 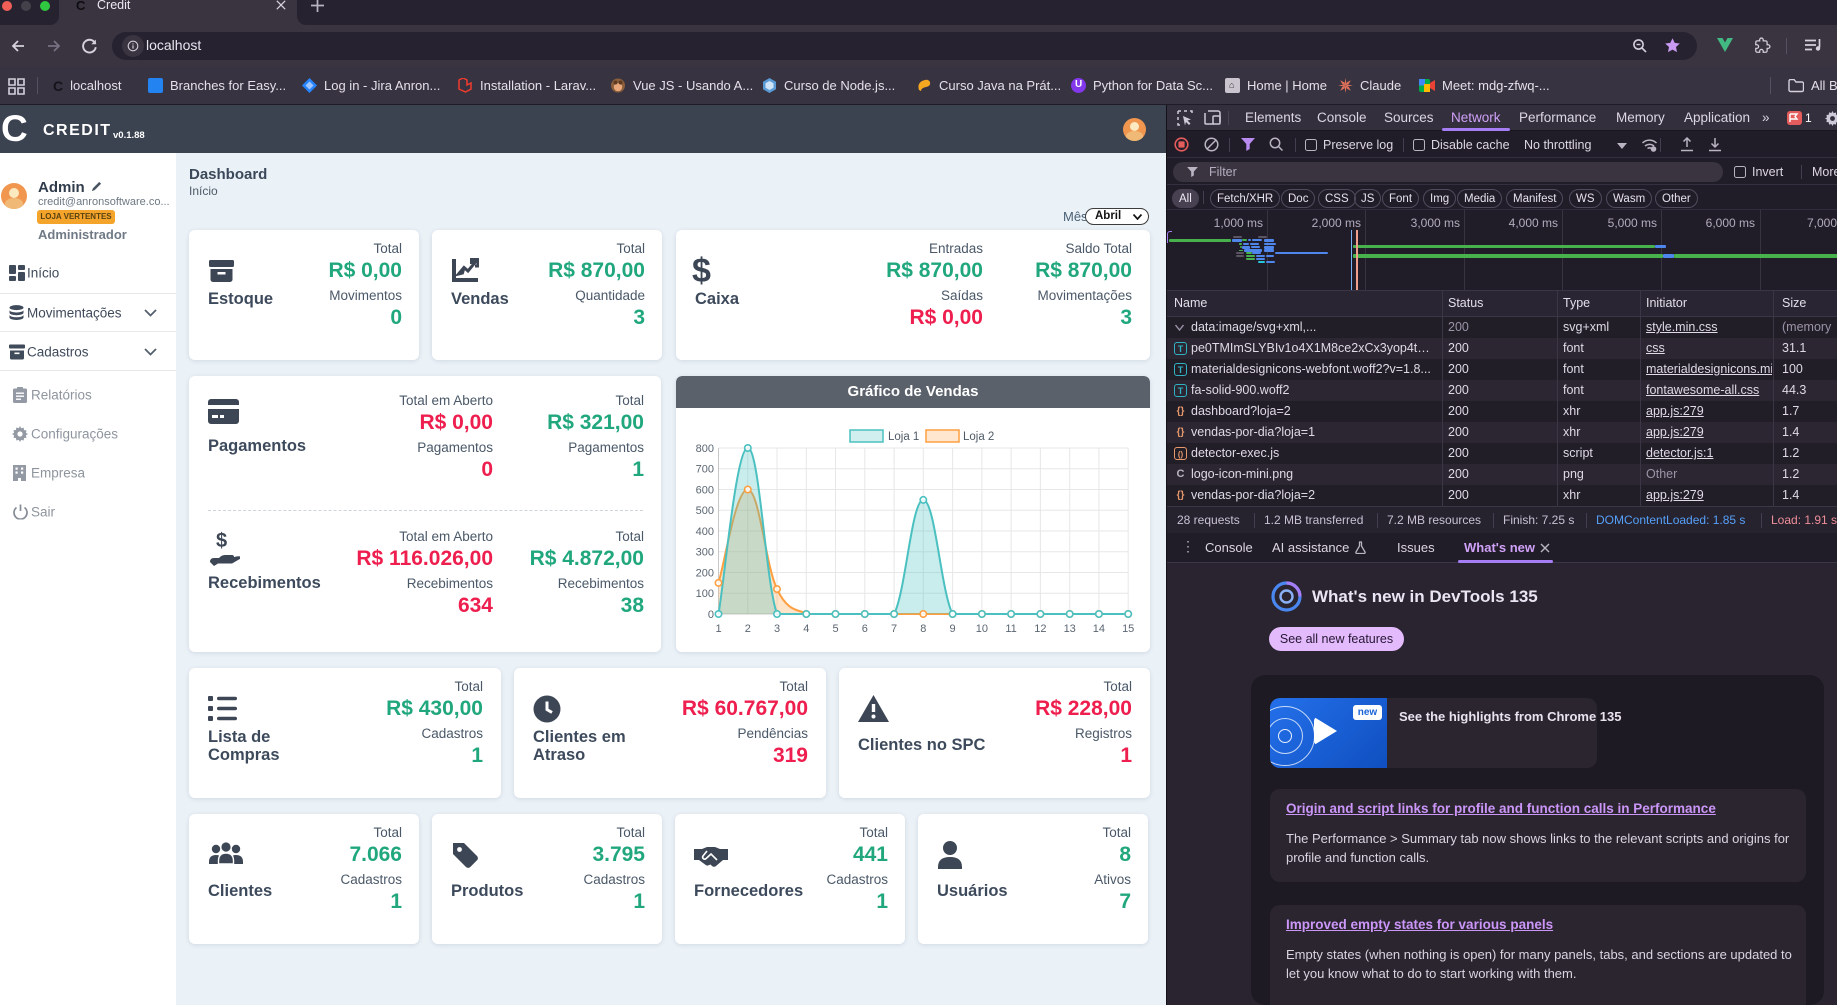 I want to click on svg-text: Loja 1, so click(x=903, y=437).